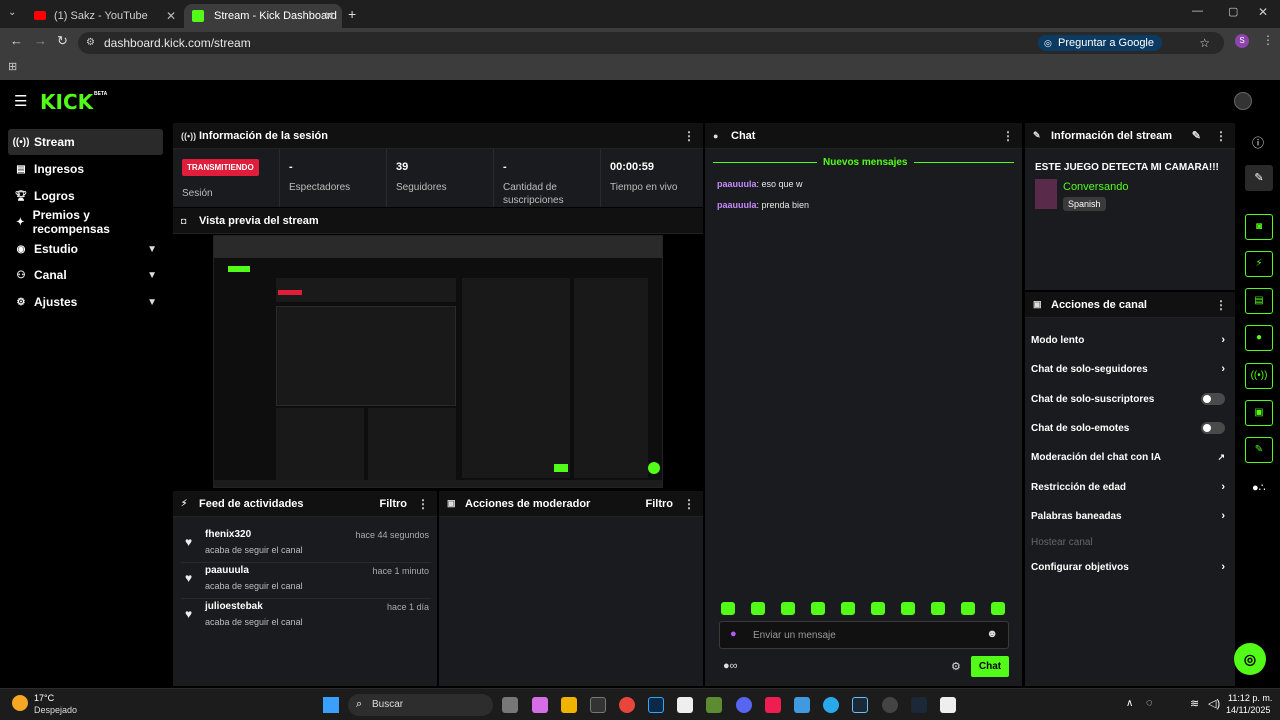 The width and height of the screenshot is (1280, 720). What do you see at coordinates (1259, 450) in the screenshot?
I see `wrench-icon: ✎` at bounding box center [1259, 450].